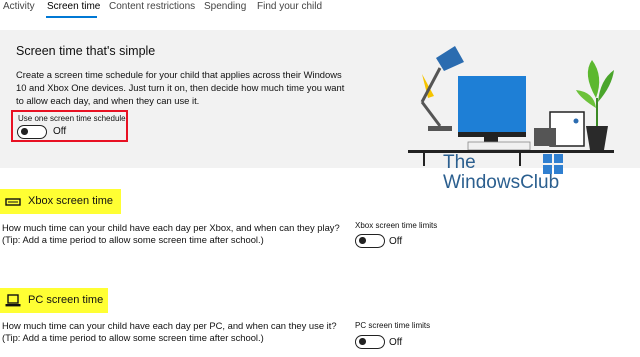 The height and width of the screenshot is (357, 640). What do you see at coordinates (69, 126) in the screenshot?
I see `schedule-toggle-group: Use one screen time schedule Off` at bounding box center [69, 126].